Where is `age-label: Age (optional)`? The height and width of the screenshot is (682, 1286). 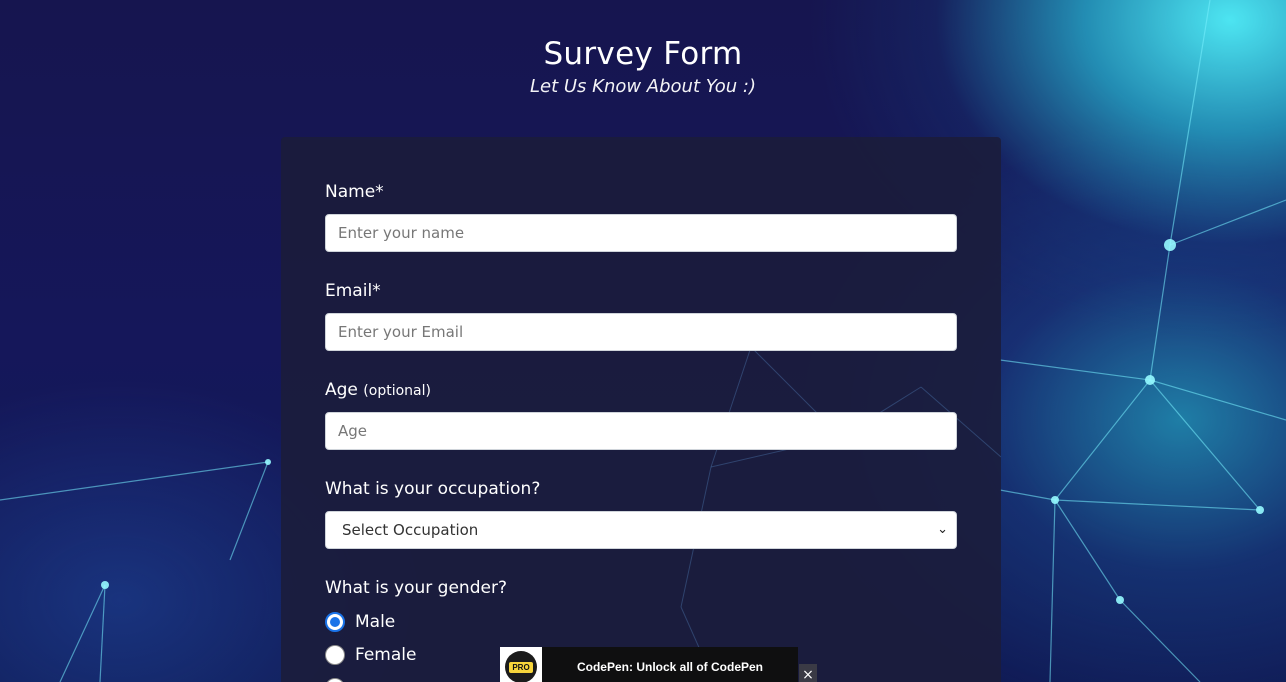 age-label: Age (optional) is located at coordinates (378, 390).